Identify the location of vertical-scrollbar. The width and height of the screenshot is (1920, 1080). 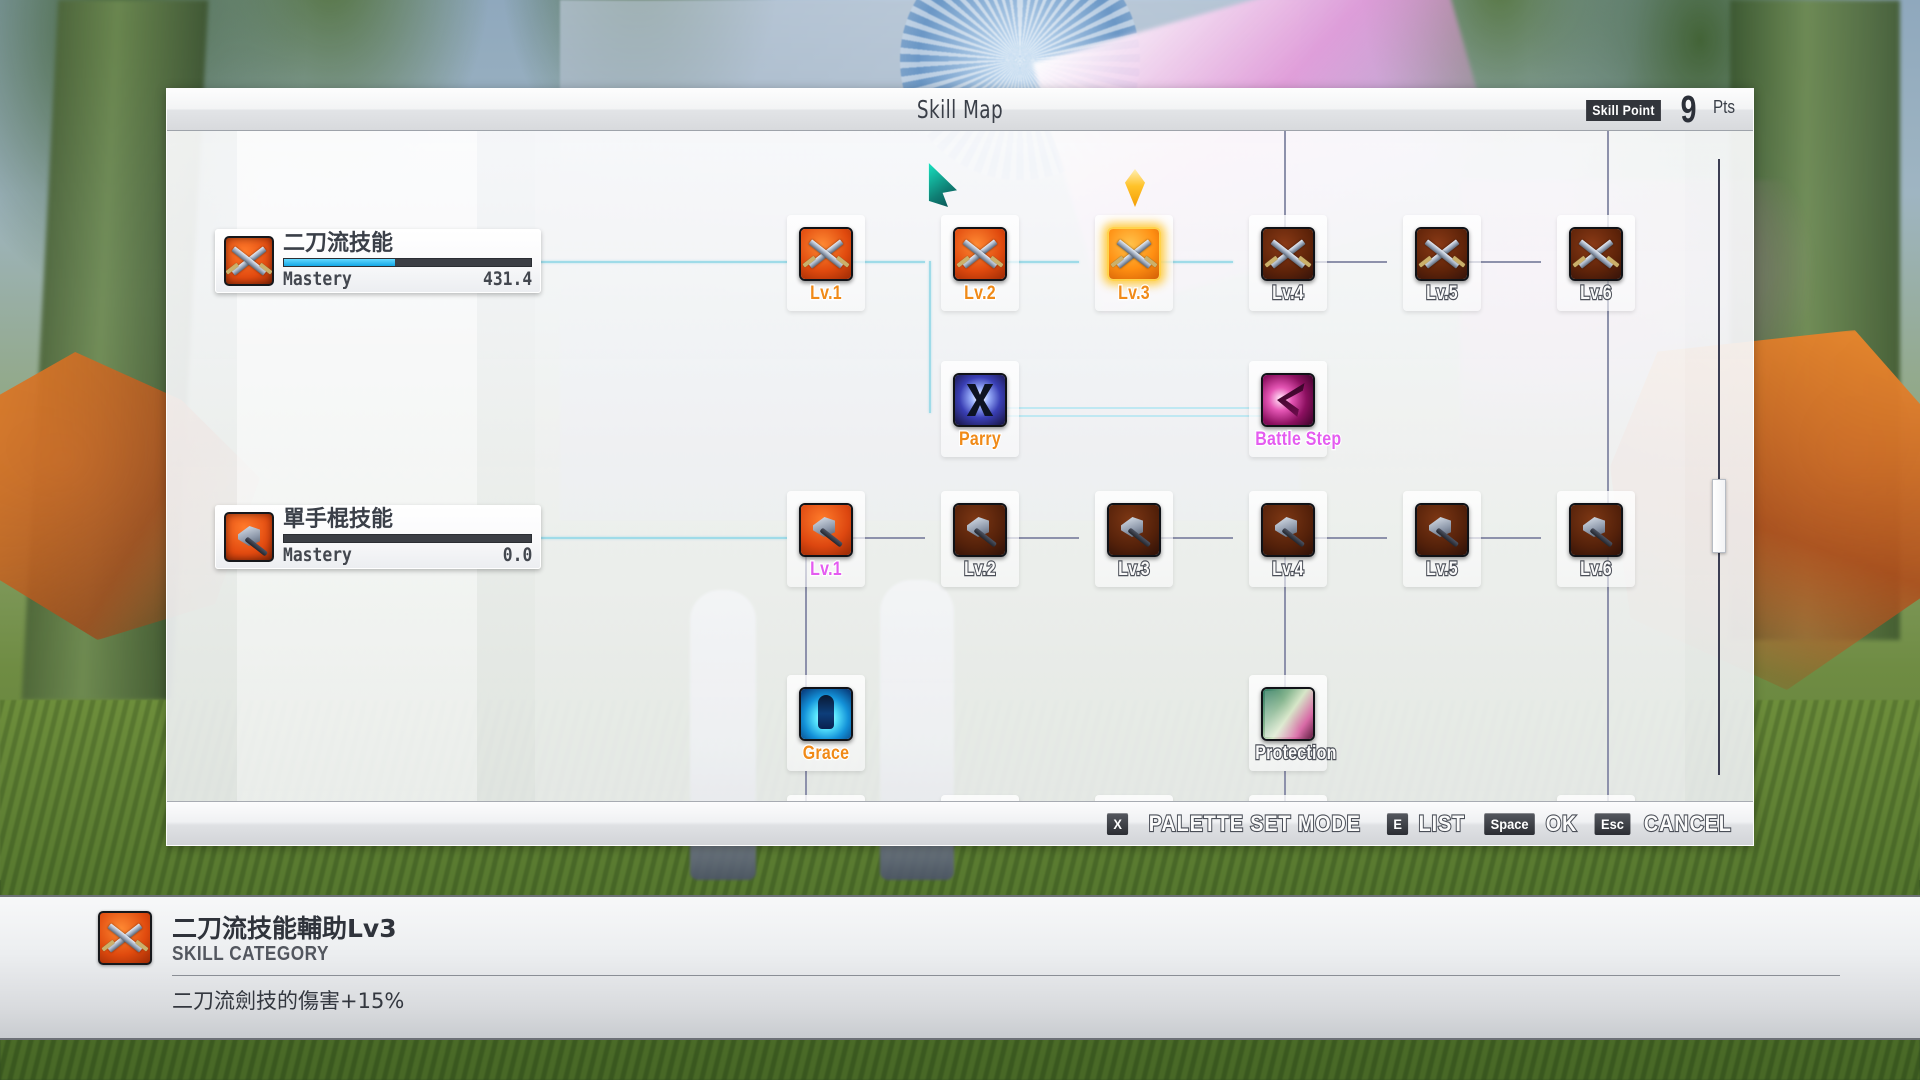
(1719, 467).